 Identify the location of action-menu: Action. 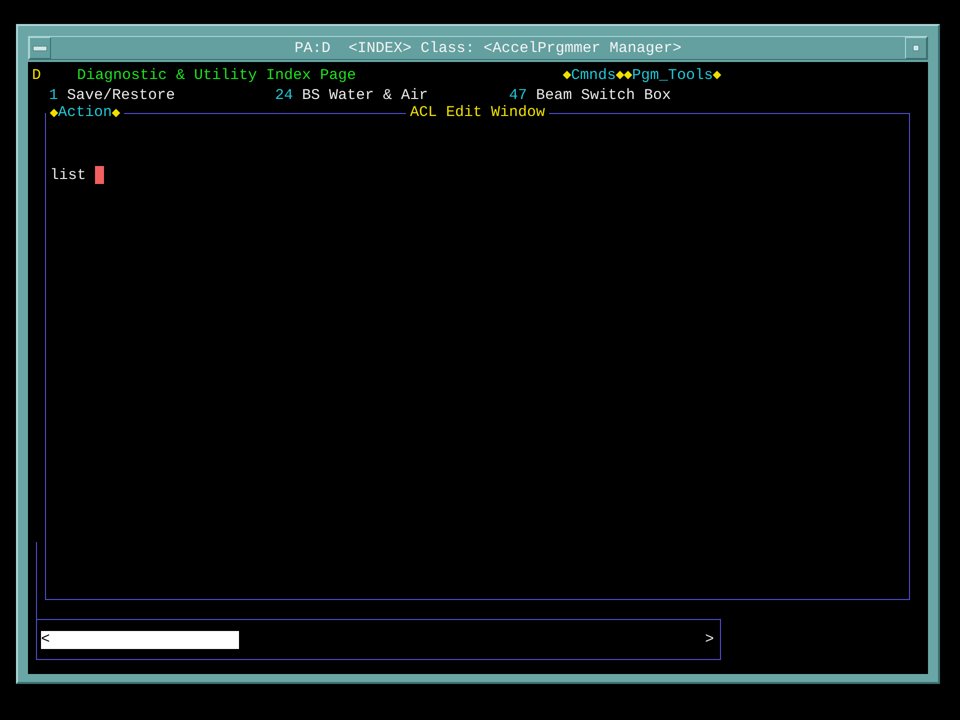
(85, 112).